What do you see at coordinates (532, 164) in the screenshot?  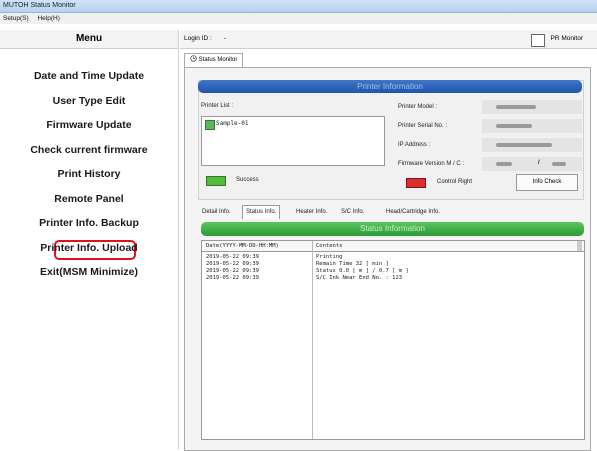 I see `firmware-version-value: /` at bounding box center [532, 164].